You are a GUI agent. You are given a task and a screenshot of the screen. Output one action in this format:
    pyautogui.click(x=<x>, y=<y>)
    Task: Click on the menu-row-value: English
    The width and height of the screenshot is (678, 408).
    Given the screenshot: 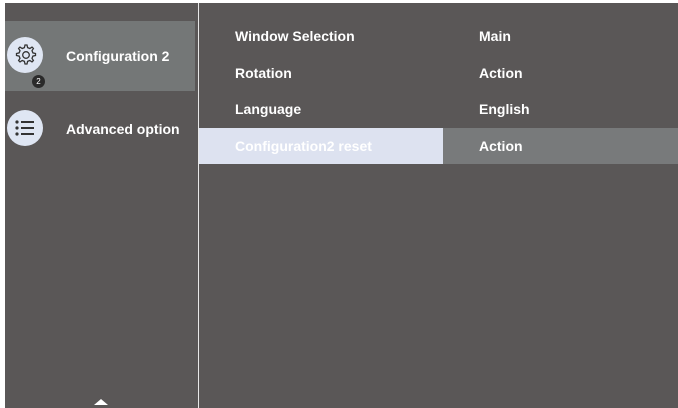 What is the action you would take?
    pyautogui.click(x=504, y=109)
    